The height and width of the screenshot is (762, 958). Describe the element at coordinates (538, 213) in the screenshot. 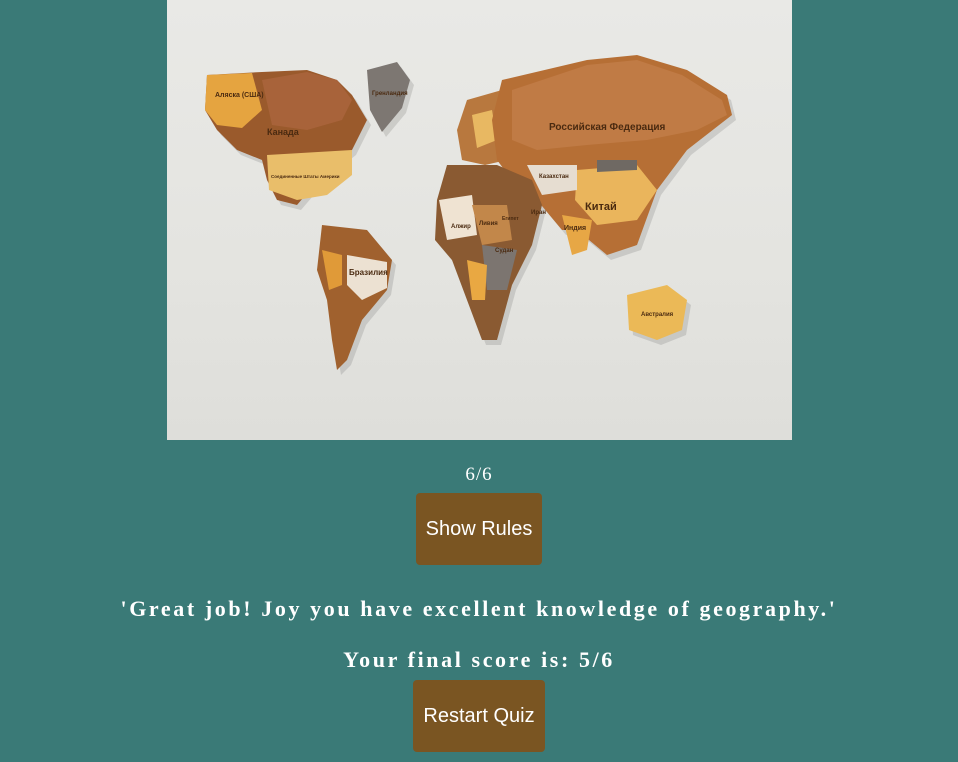

I see `label-iran: Иран` at that location.